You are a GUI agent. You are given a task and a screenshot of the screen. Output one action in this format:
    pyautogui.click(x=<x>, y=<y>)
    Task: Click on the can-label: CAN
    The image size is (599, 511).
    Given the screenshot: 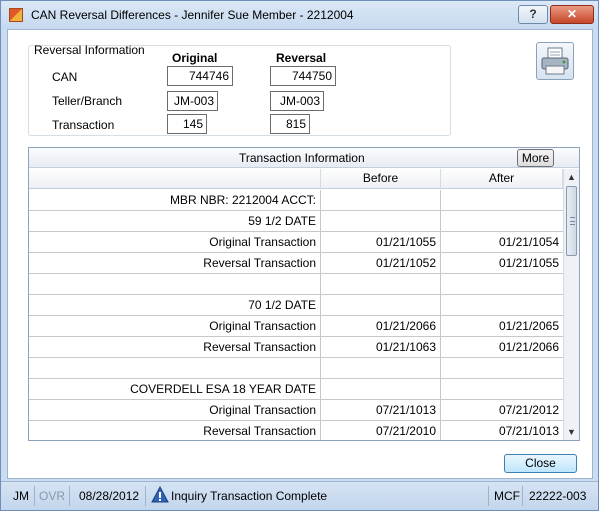 What is the action you would take?
    pyautogui.click(x=65, y=77)
    